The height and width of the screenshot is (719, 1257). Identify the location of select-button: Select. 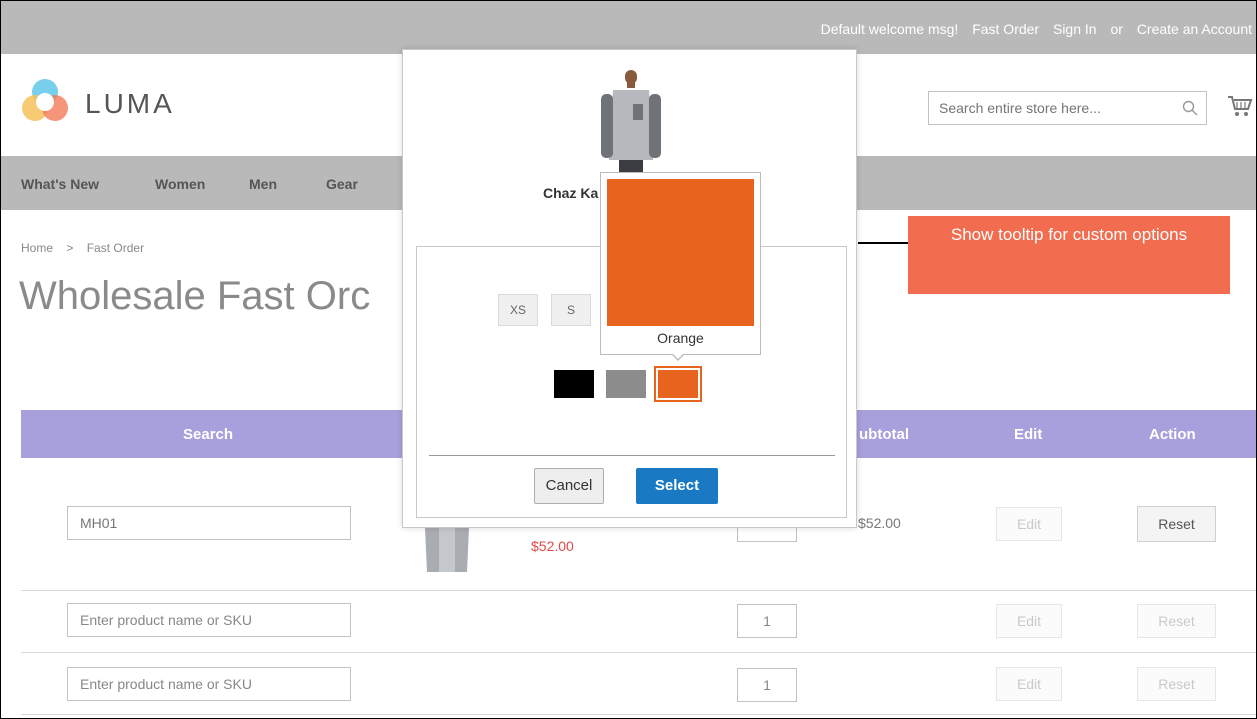
(677, 486).